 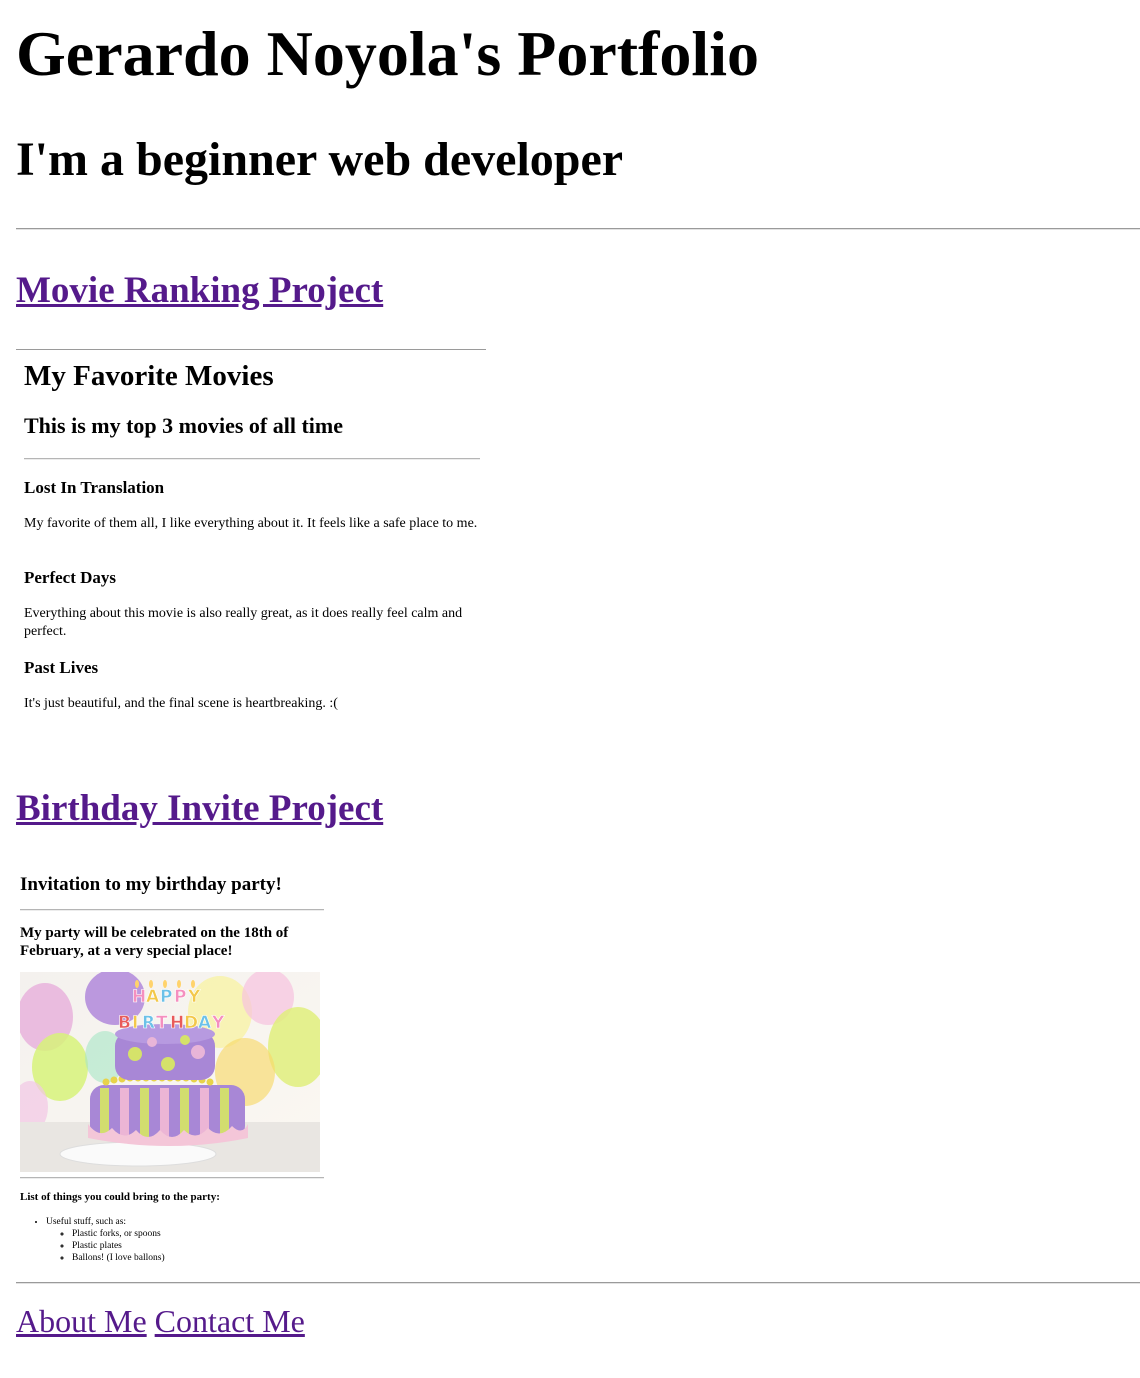 I want to click on footer-divider, so click(x=578, y=1283).